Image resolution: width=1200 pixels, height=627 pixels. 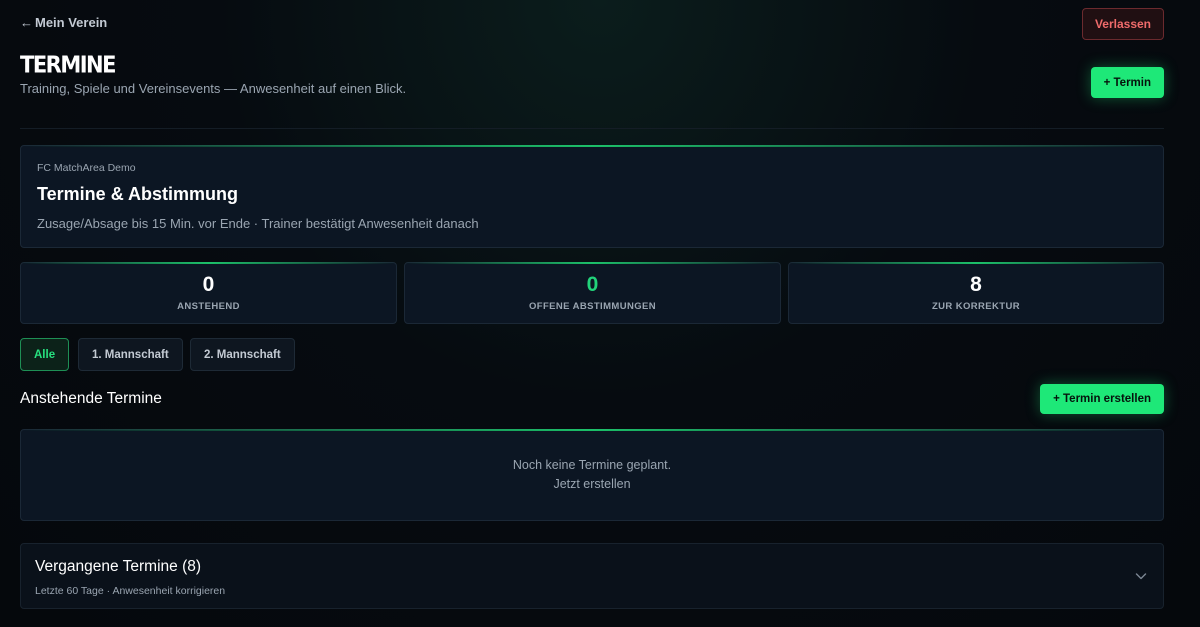 I want to click on create-termin-button: + Termin erstellen, so click(x=1102, y=399).